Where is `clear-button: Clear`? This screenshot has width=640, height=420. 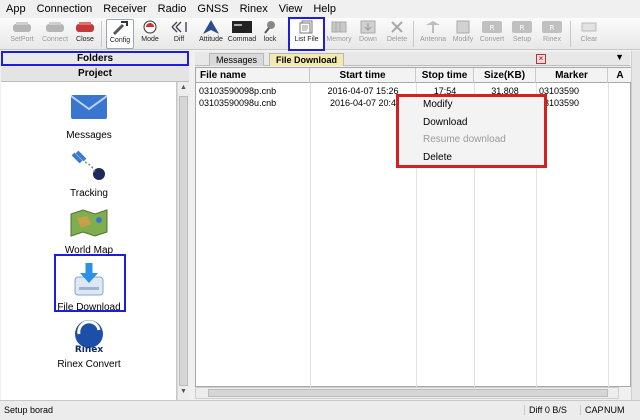 clear-button: Clear is located at coordinates (589, 34).